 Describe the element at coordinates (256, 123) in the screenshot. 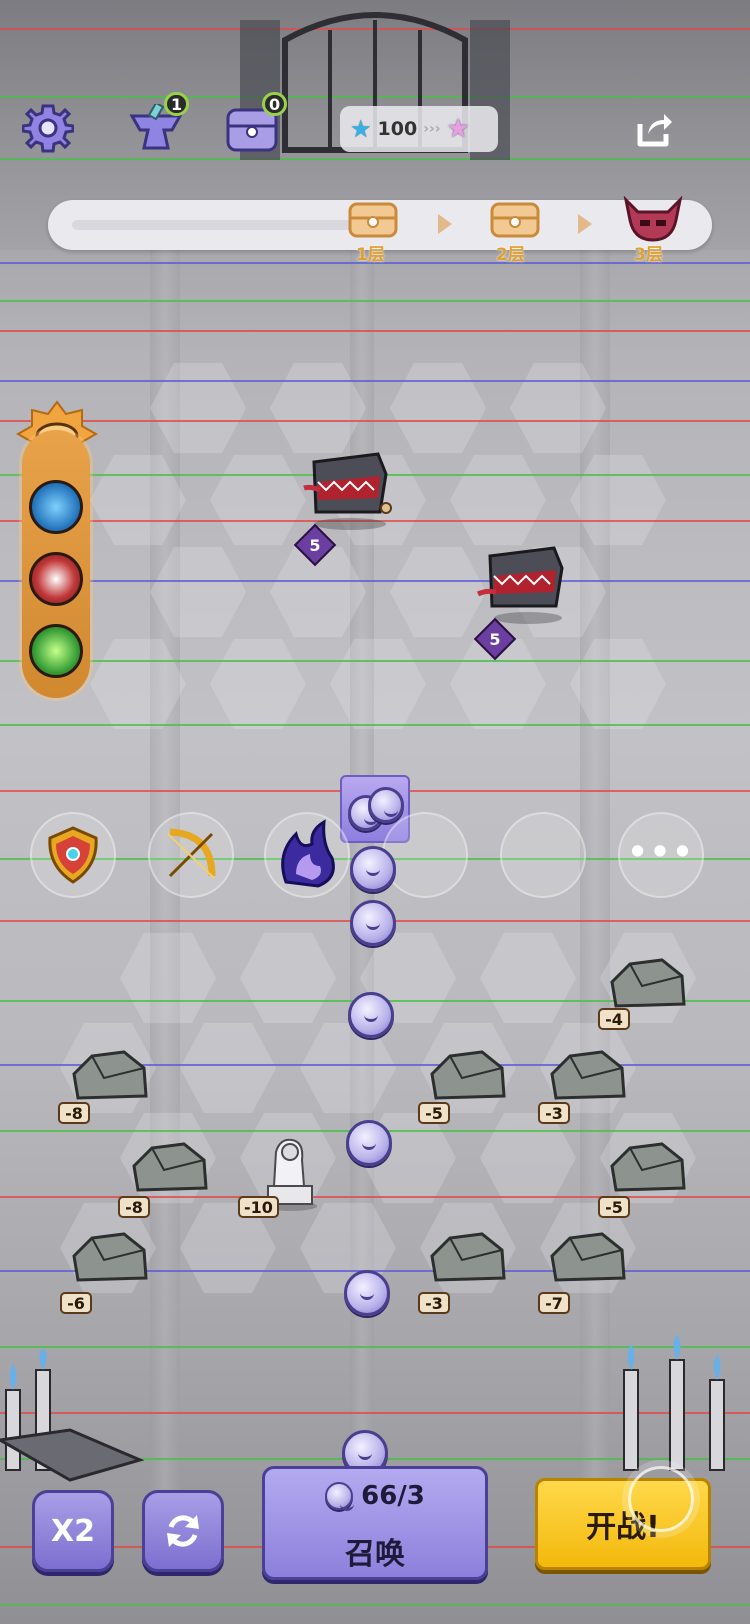

I see `chest-button: 0` at that location.